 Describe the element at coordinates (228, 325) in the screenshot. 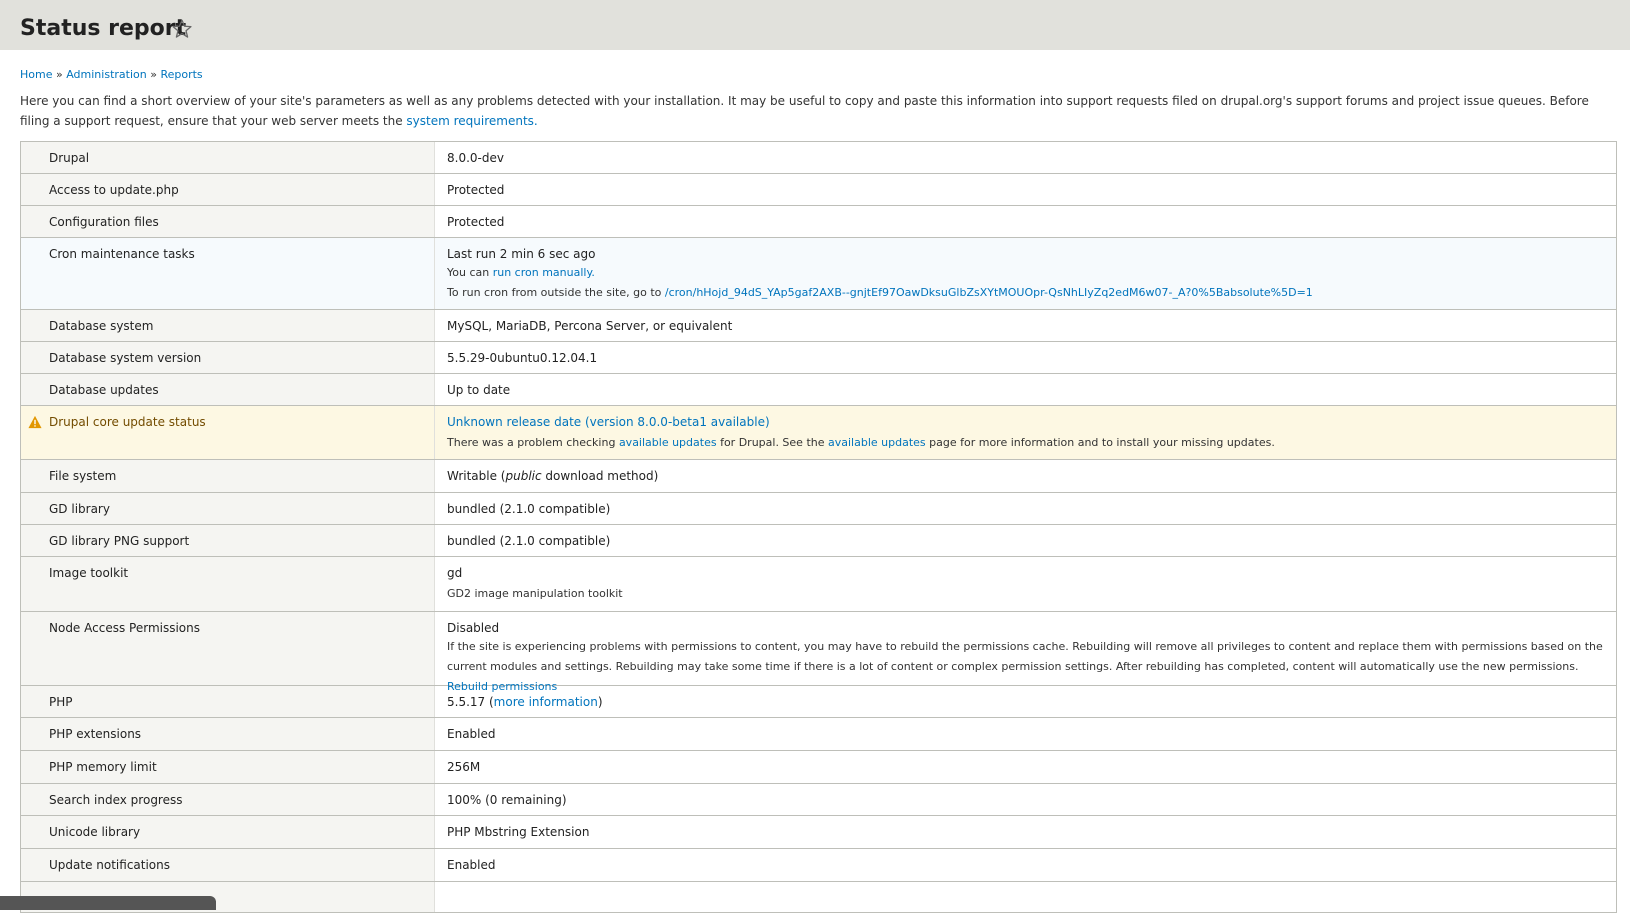

I see `row-label: Database system` at that location.